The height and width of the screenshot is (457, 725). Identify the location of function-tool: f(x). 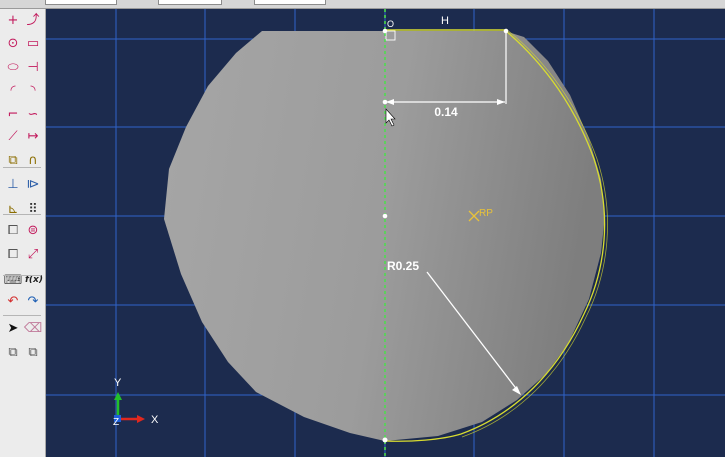
(34, 280).